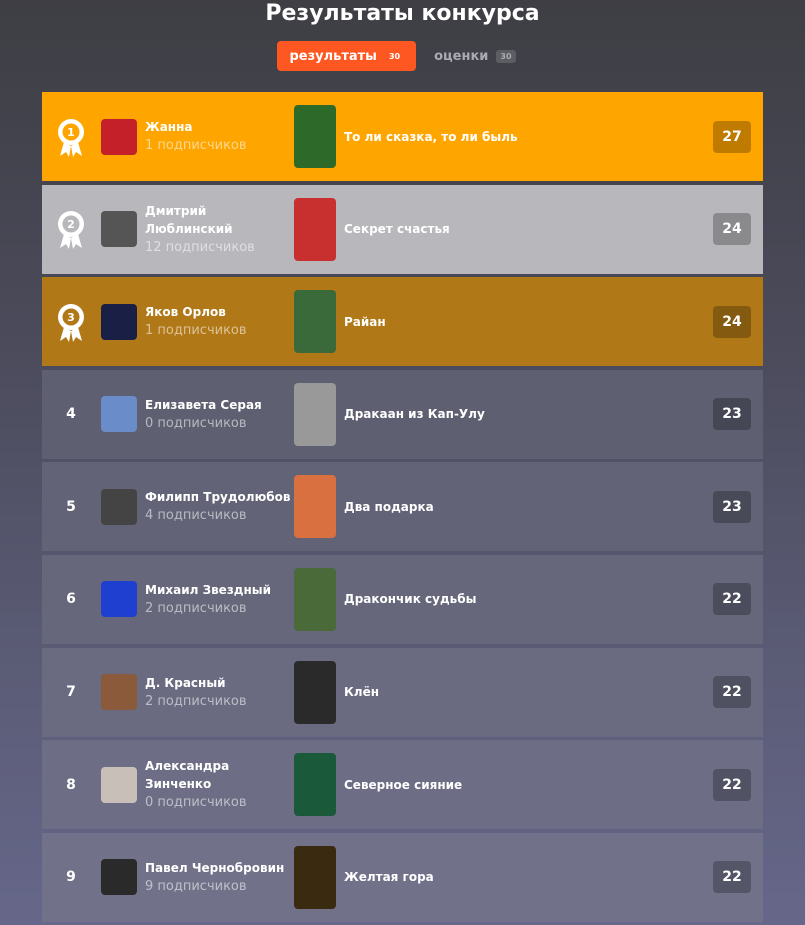  I want to click on rank-cell: 5, so click(71, 507).